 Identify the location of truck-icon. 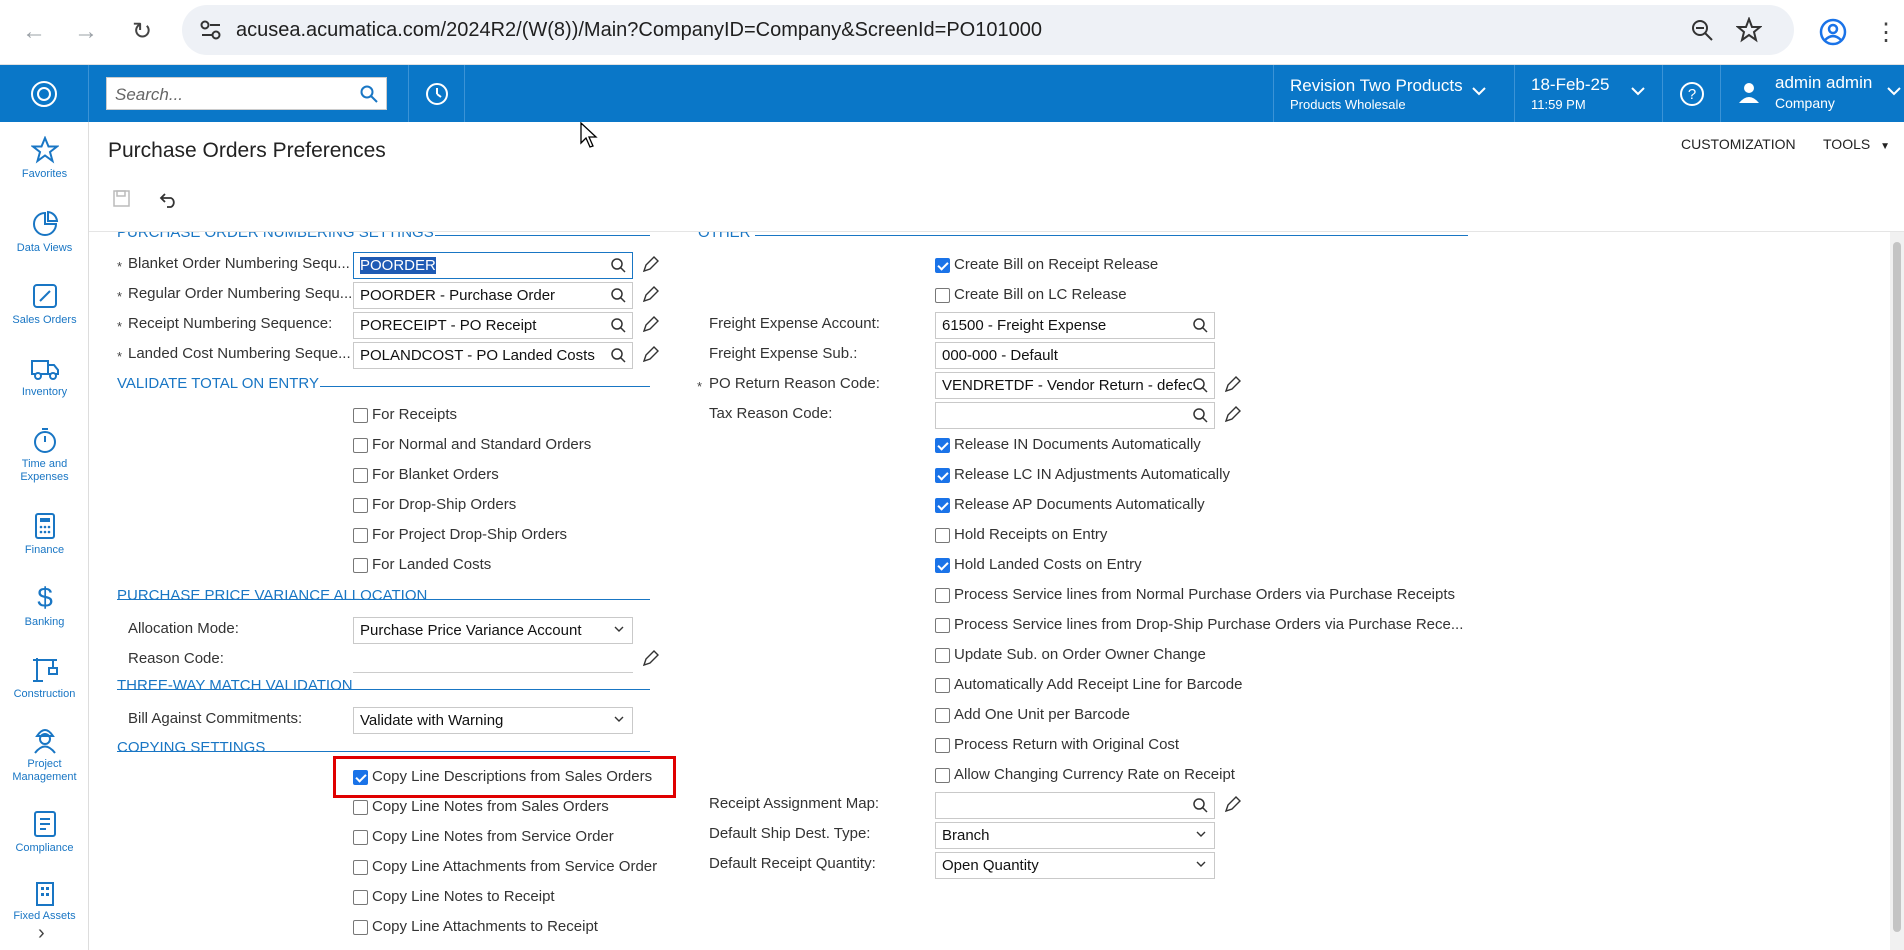
(44, 370).